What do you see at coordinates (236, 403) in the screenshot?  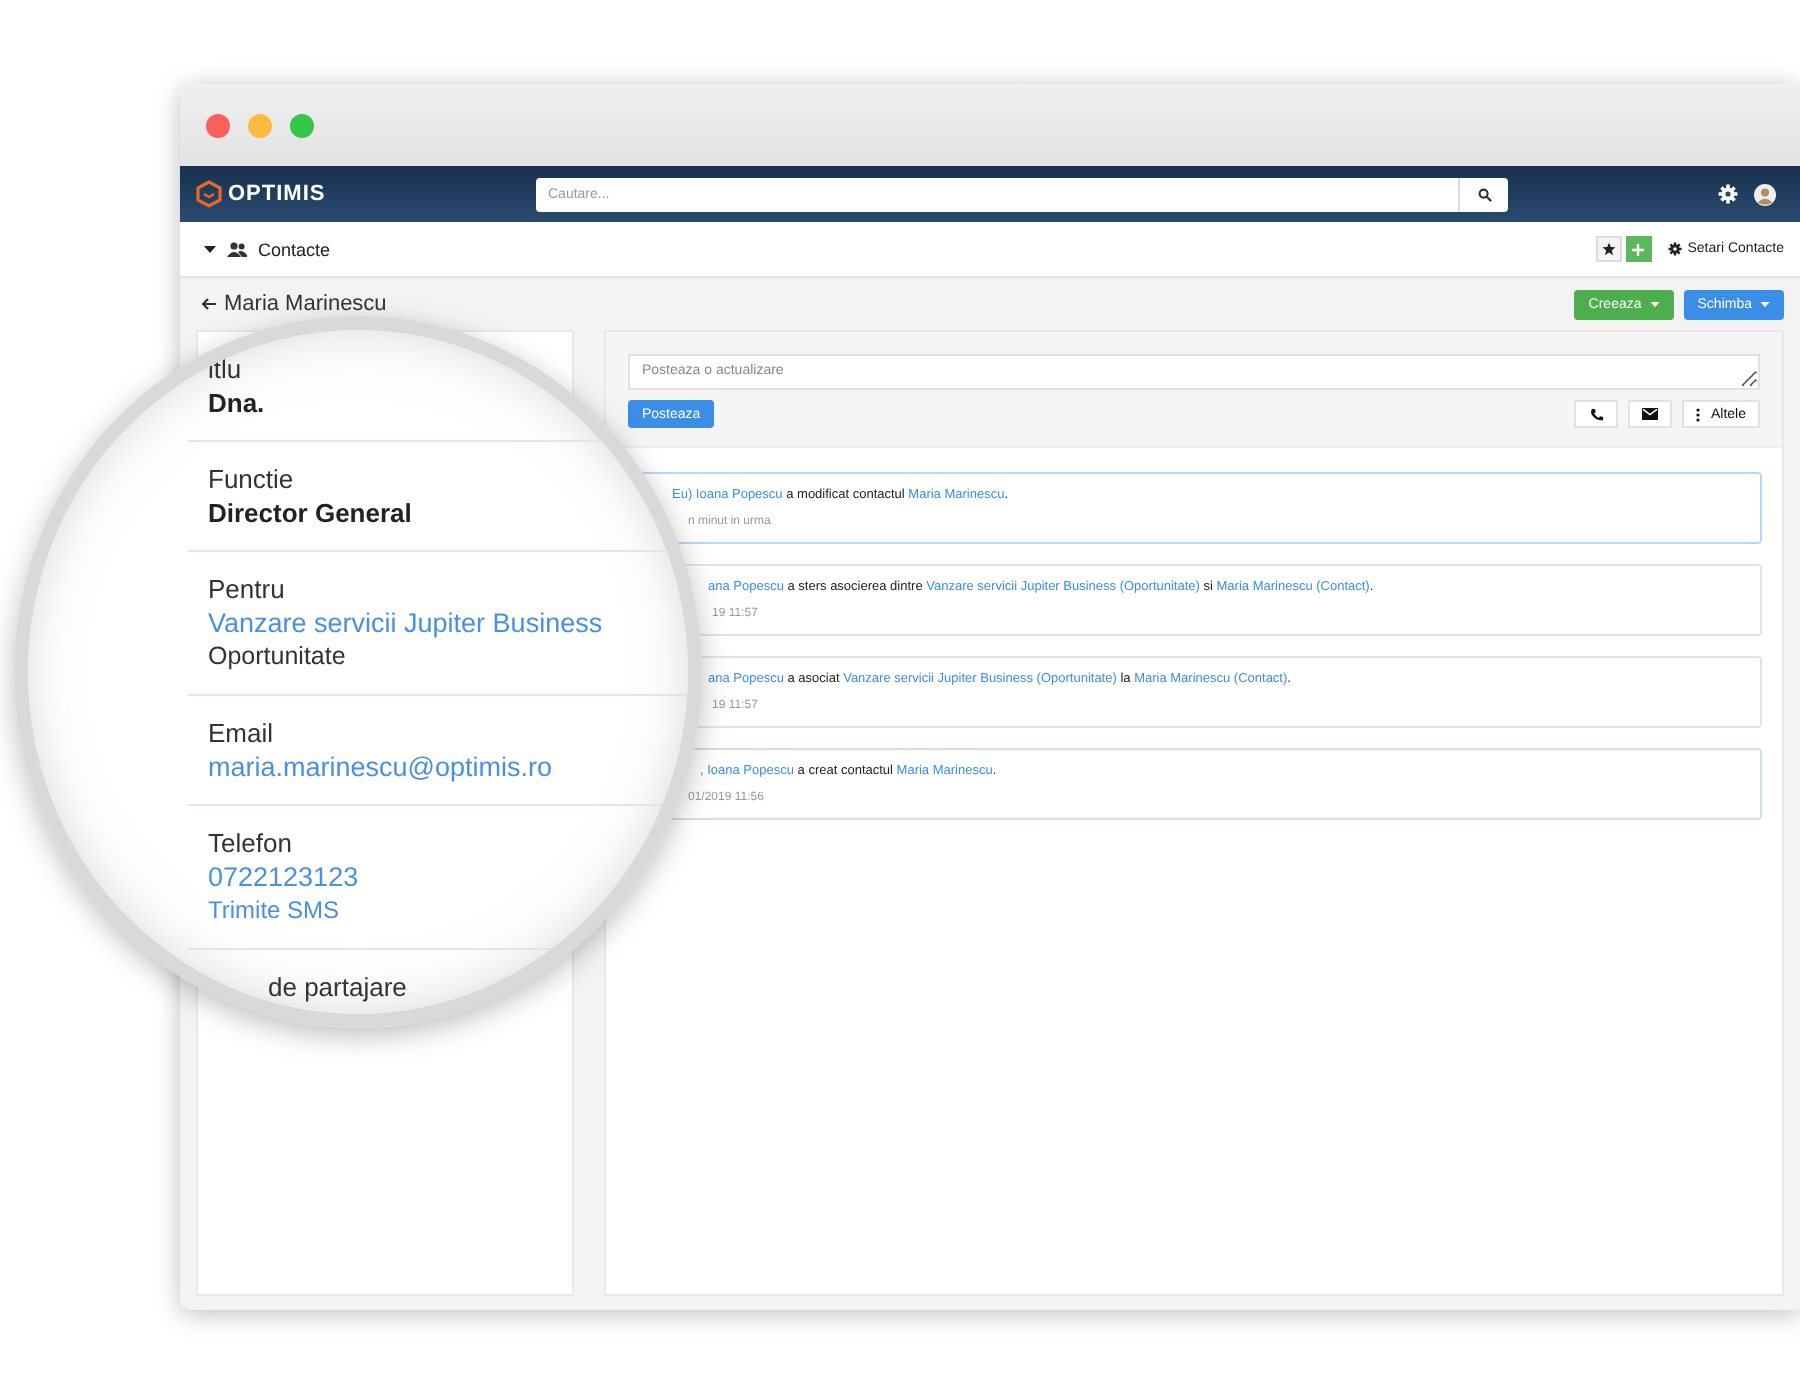 I see `field-value: Dna.` at bounding box center [236, 403].